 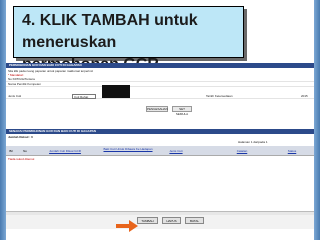 What do you see at coordinates (65, 151) in the screenshot?
I see `col-jumlah-cuti: Jumlah Cuti Dituai GCR` at bounding box center [65, 151].